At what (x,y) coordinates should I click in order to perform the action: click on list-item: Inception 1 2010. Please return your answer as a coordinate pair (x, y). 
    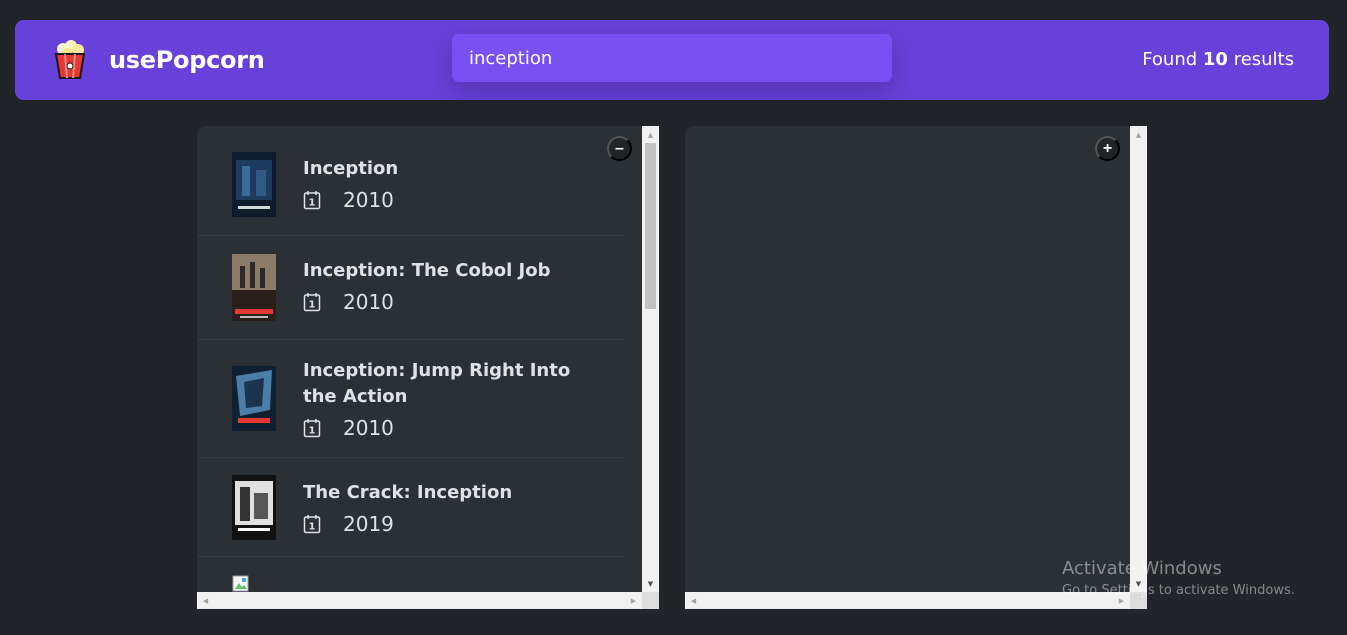
    Looking at the image, I should click on (411, 181).